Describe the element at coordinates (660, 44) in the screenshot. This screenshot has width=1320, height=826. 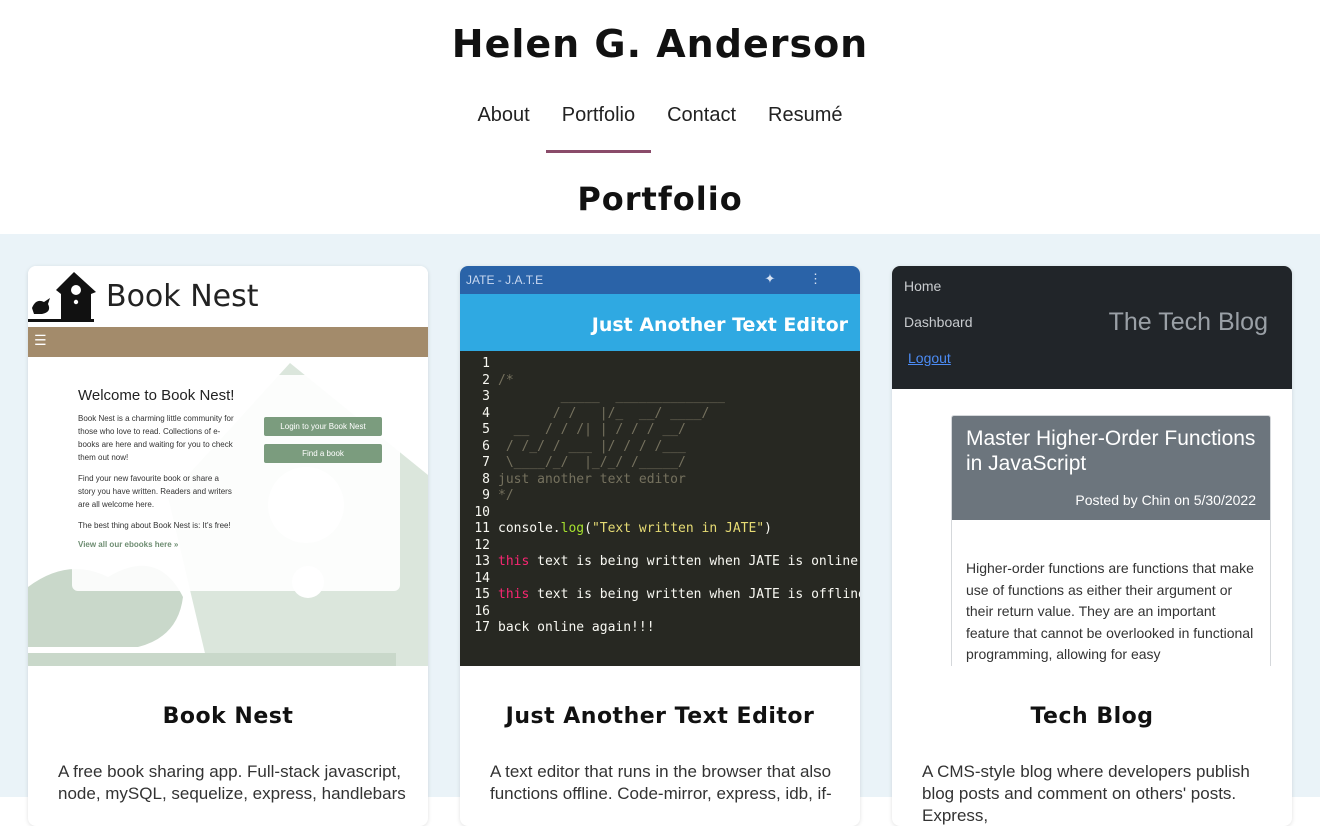
I see `site-name: Helen G. Anderson` at that location.